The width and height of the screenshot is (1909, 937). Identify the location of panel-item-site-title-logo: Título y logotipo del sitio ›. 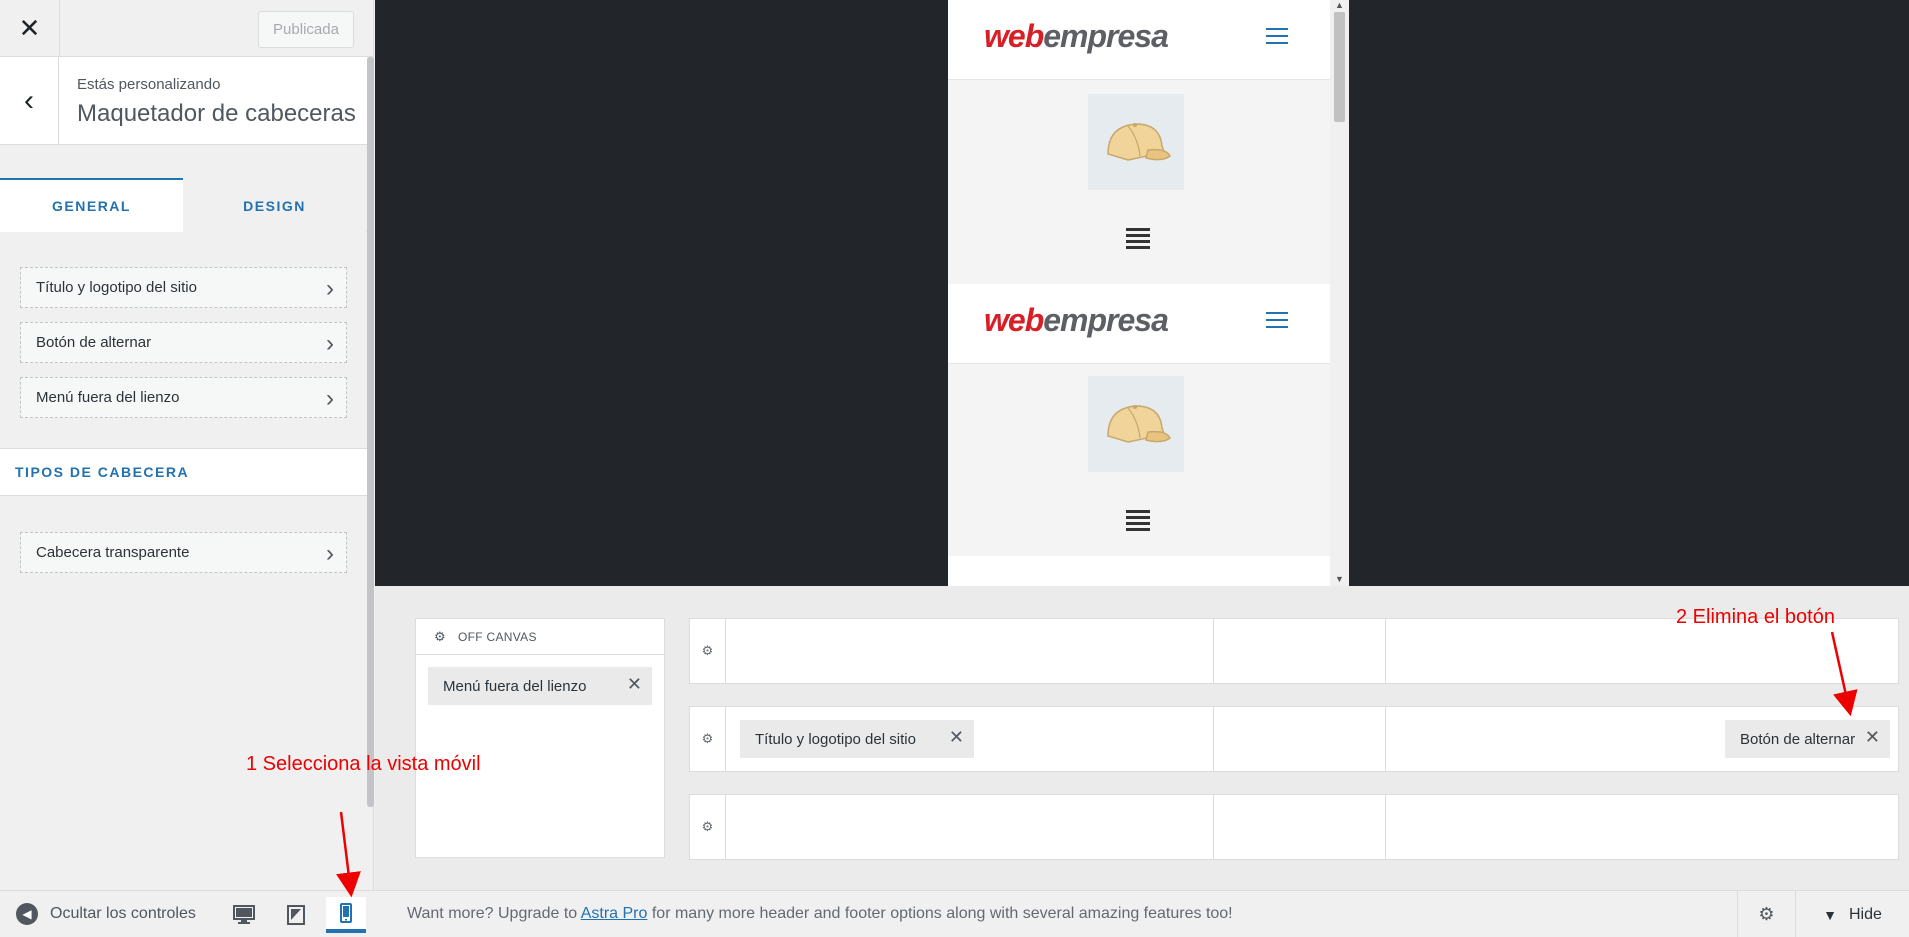
(183, 287).